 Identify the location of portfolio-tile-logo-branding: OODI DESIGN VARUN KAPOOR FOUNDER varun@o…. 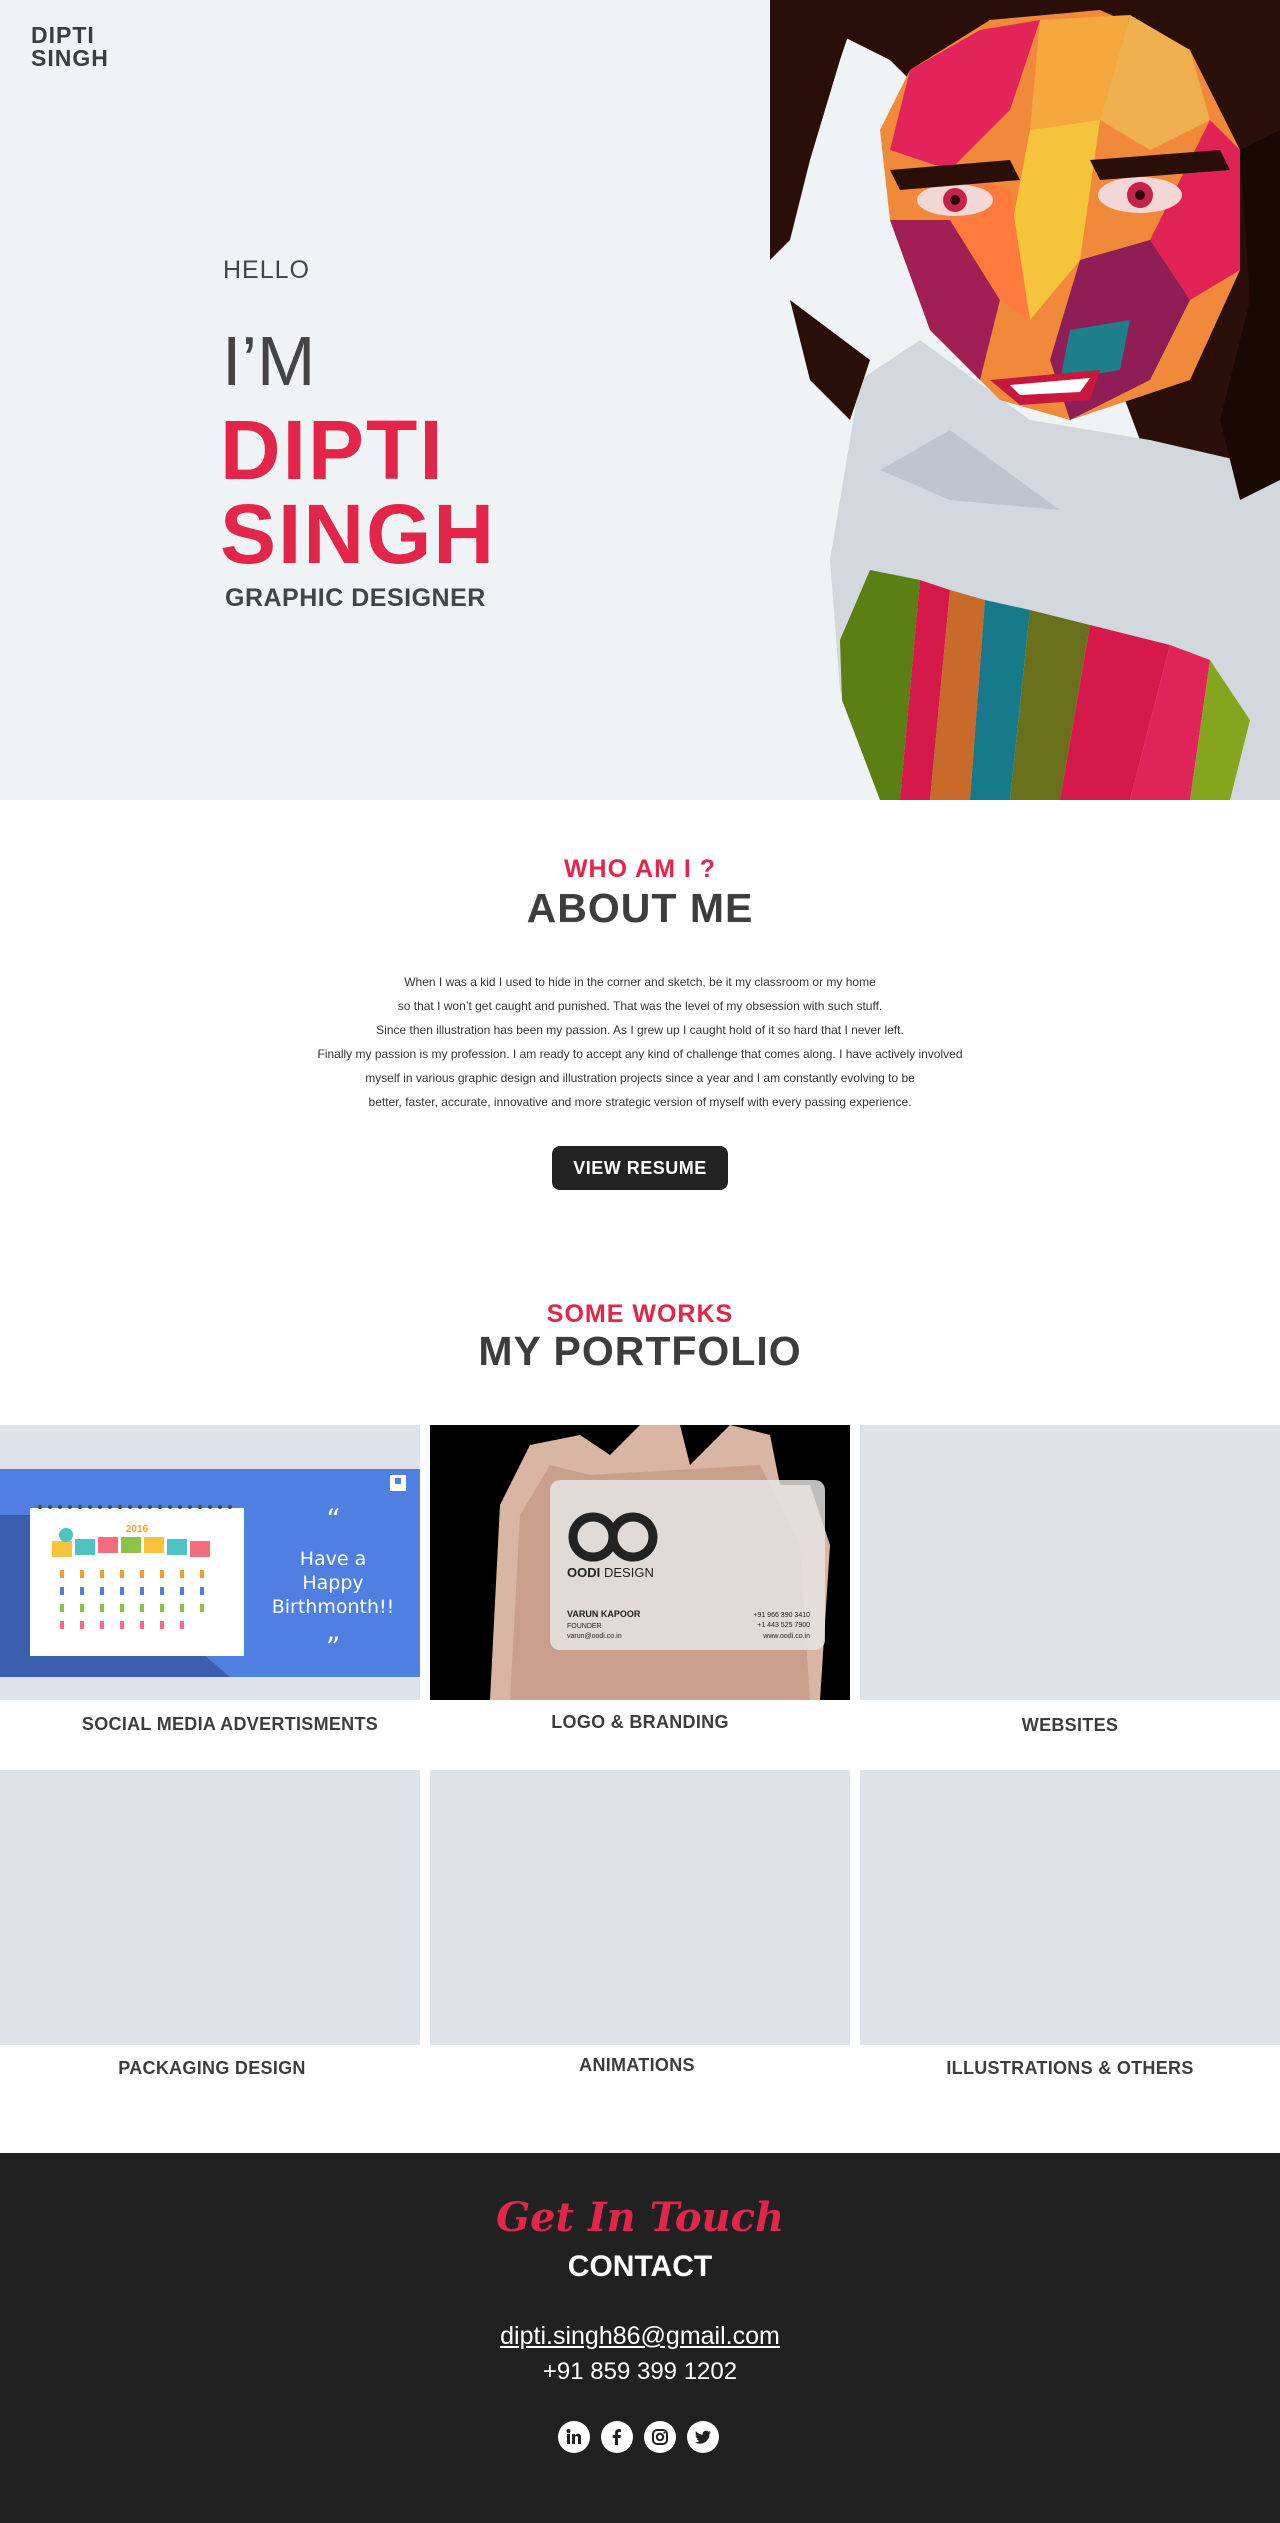
(640, 1562).